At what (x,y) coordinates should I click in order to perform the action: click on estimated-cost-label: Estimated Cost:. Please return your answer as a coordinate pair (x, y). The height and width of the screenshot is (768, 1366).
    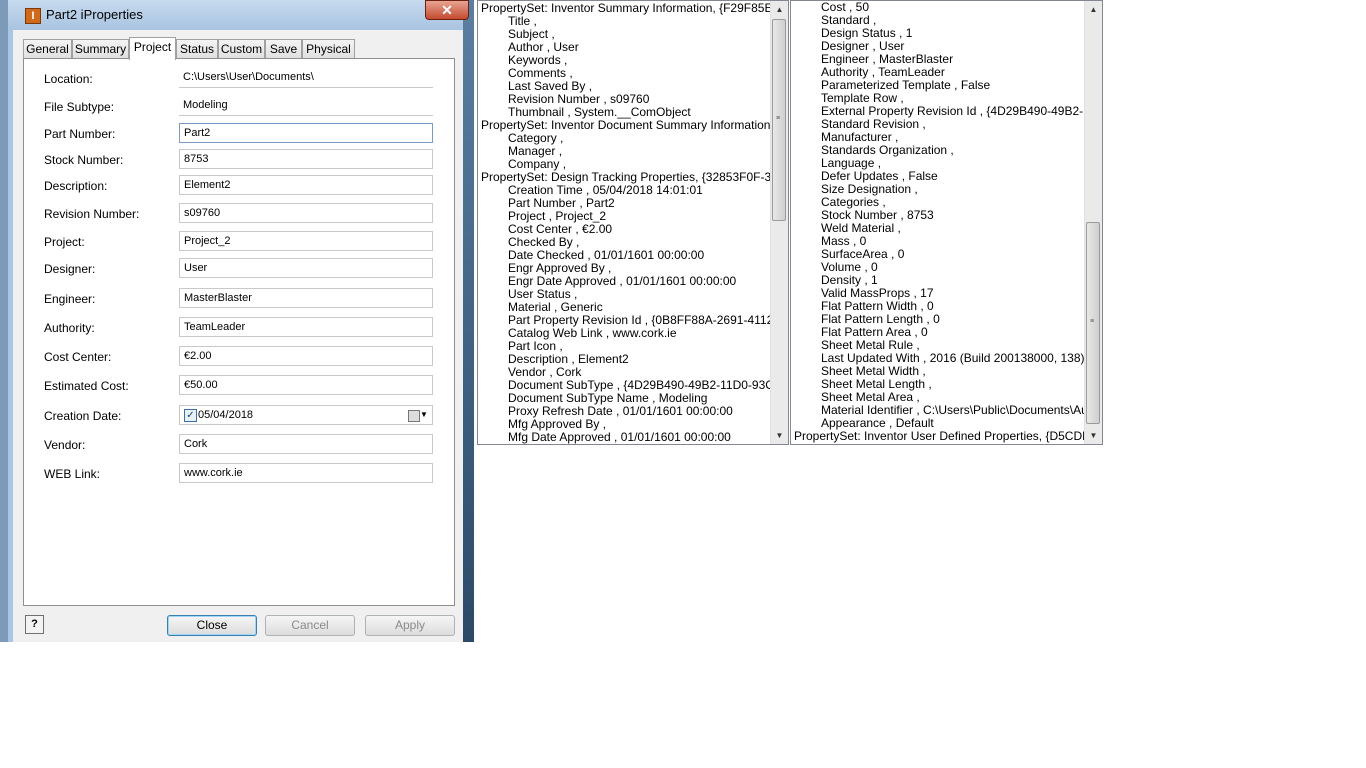
    Looking at the image, I should click on (86, 386).